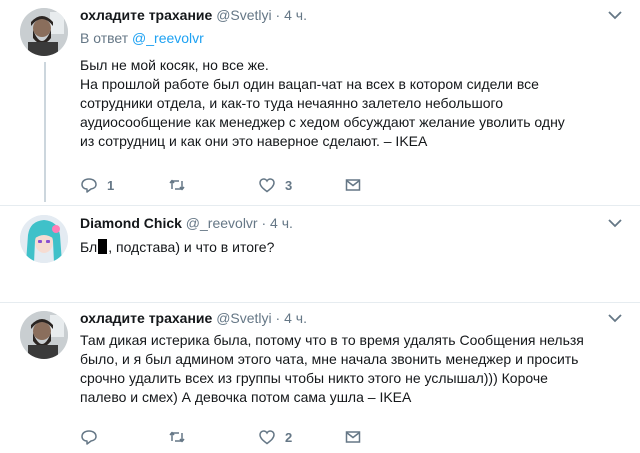  What do you see at coordinates (289, 185) in the screenshot?
I see `like-count: 3` at bounding box center [289, 185].